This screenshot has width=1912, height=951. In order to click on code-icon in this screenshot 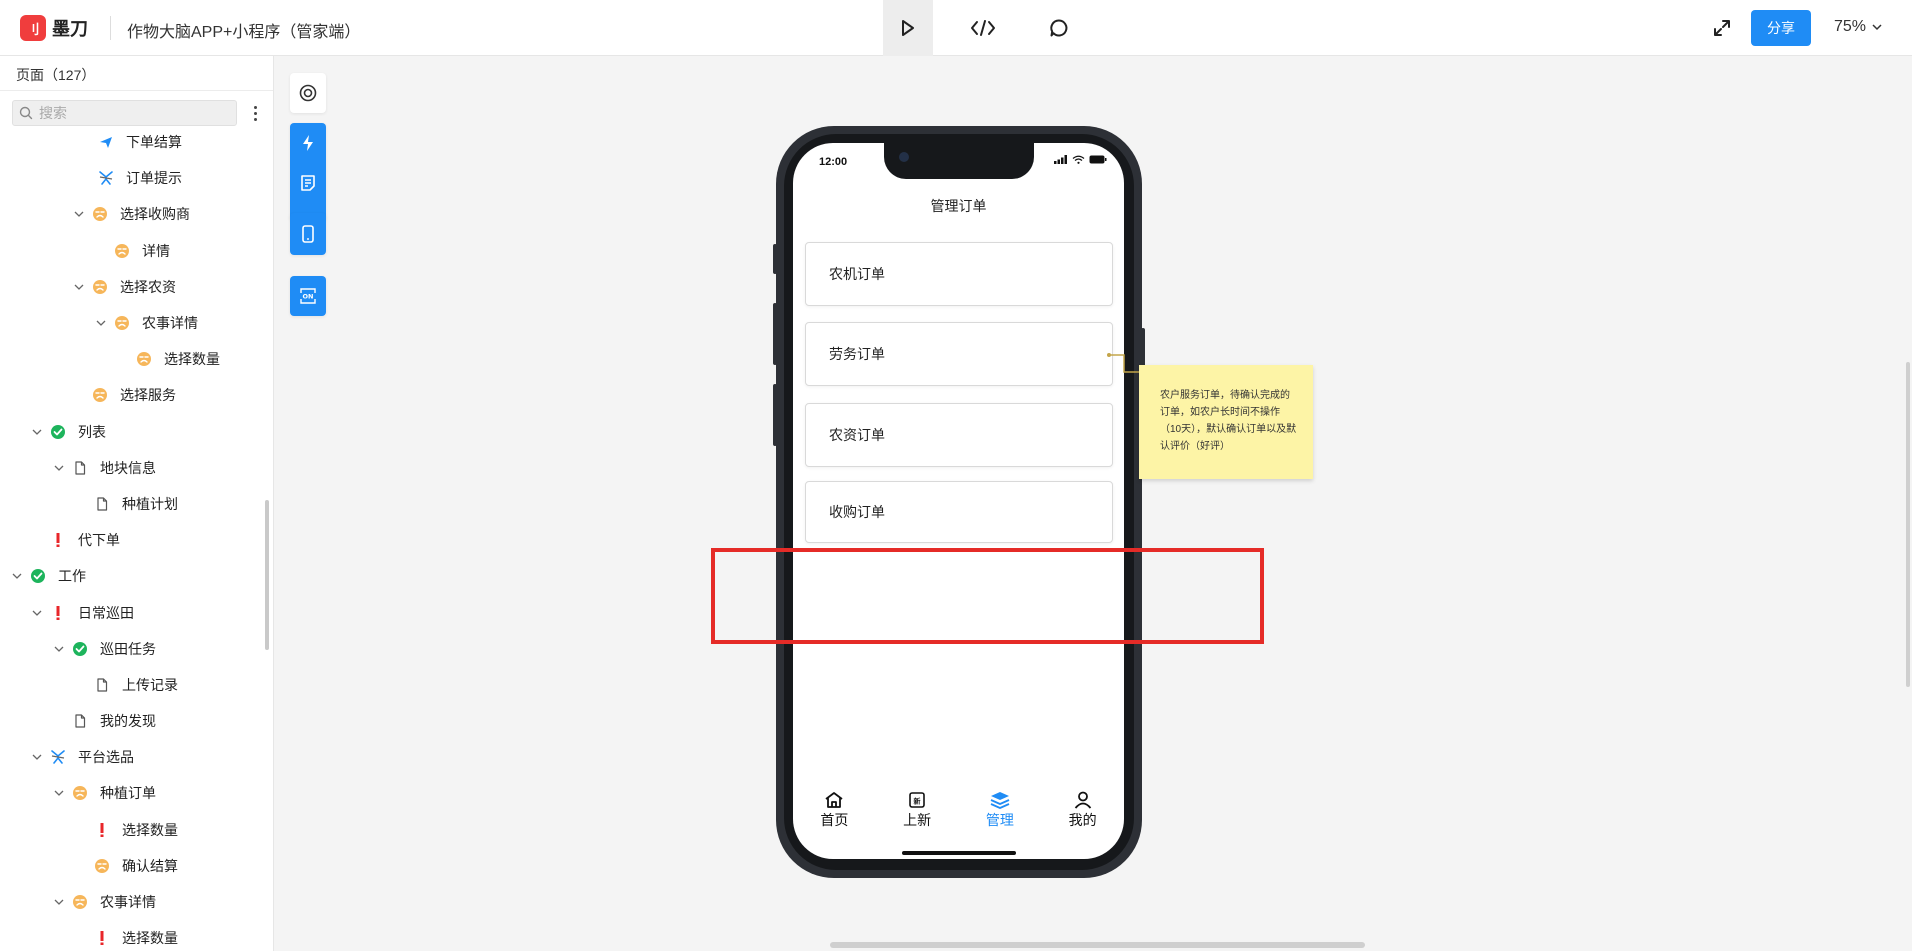, I will do `click(983, 28)`.